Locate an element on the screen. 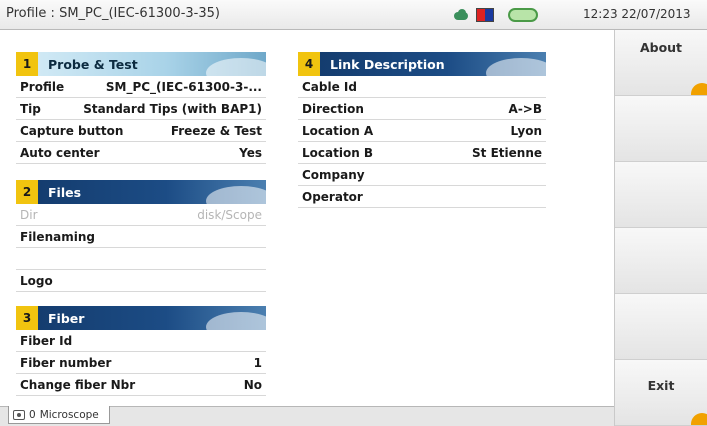 This screenshot has width=707, height=426. exit-button-label: Exit is located at coordinates (661, 385).